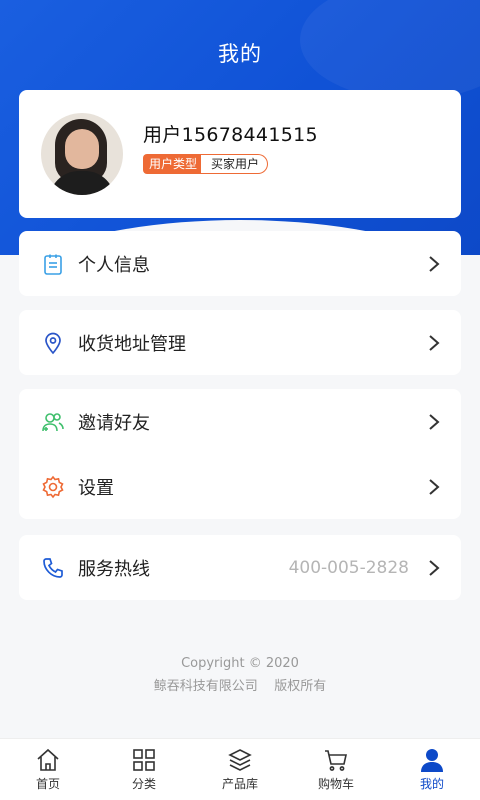 The width and height of the screenshot is (480, 800). I want to click on tab-home: 首页, so click(48, 769).